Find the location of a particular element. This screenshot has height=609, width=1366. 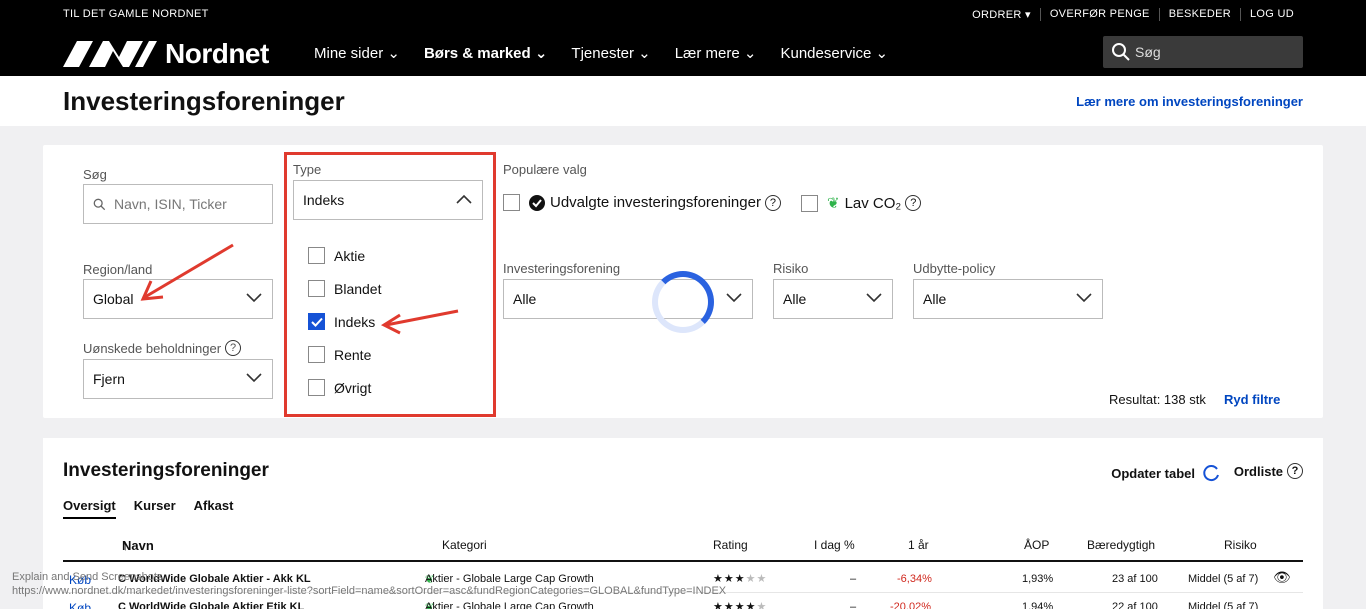

nav-kundeservice: Kundeservice ⌄ is located at coordinates (834, 53).